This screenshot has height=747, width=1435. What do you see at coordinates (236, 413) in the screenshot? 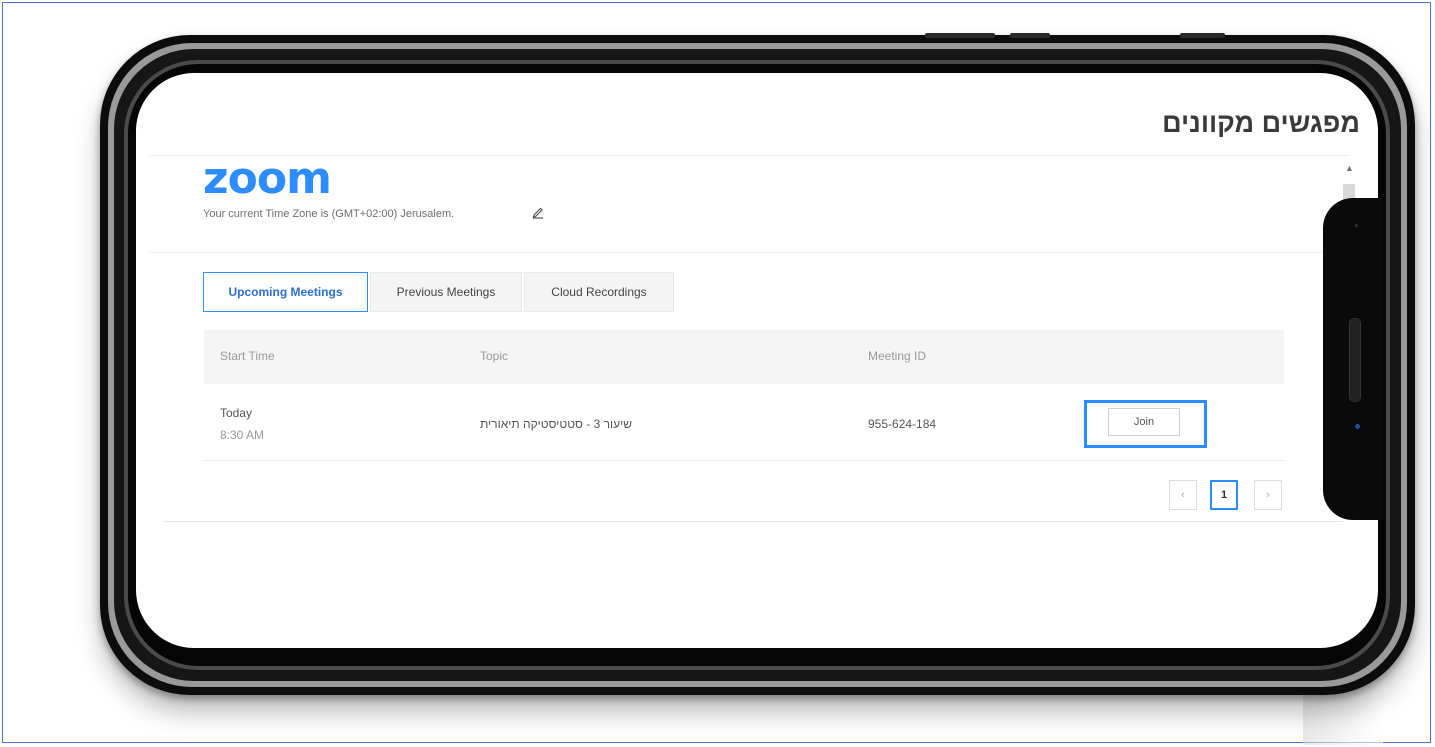
I see `meeting-day: Today` at bounding box center [236, 413].